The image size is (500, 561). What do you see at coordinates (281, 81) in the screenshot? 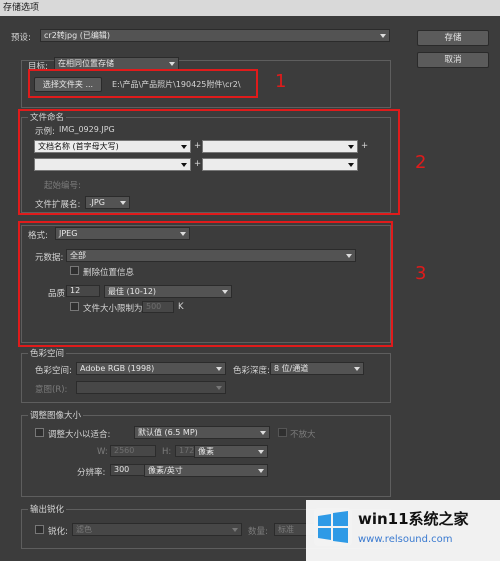
I see `annotation-number-1: 1` at bounding box center [281, 81].